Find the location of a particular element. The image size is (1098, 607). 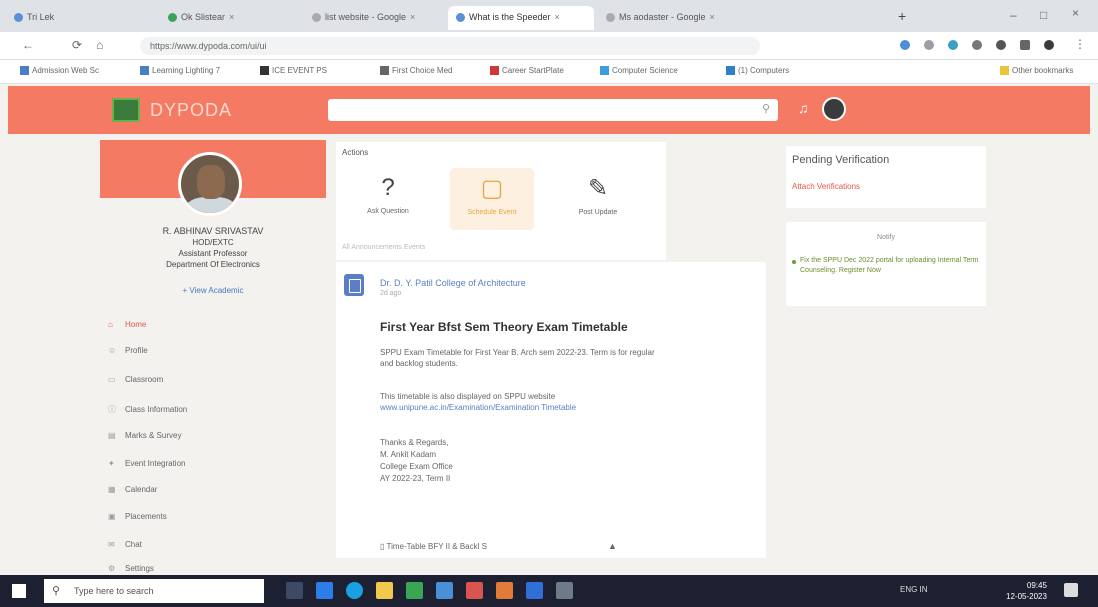

ask-question-button: ? Ask Question is located at coordinates (388, 199).